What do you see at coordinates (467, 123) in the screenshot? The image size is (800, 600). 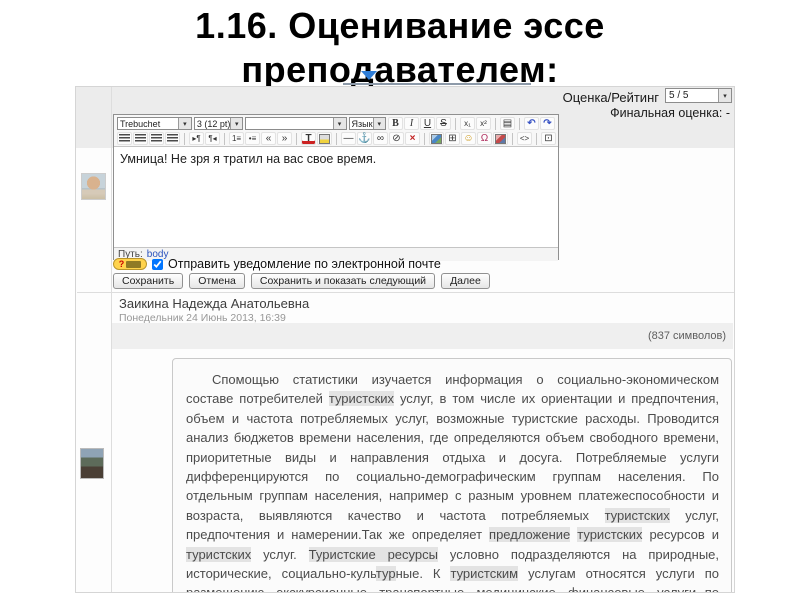 I see `subscript-icon: x₁` at bounding box center [467, 123].